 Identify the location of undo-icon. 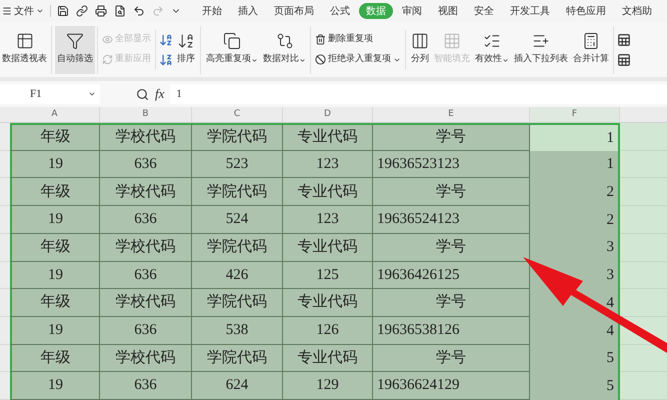
(139, 11).